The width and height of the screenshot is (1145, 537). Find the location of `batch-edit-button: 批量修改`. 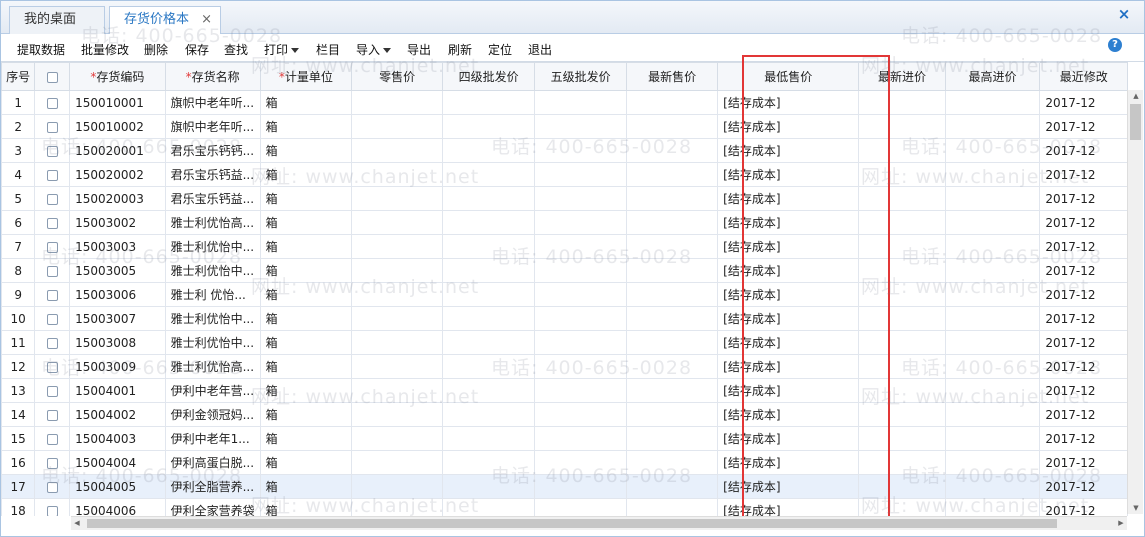

batch-edit-button: 批量修改 is located at coordinates (105, 49).